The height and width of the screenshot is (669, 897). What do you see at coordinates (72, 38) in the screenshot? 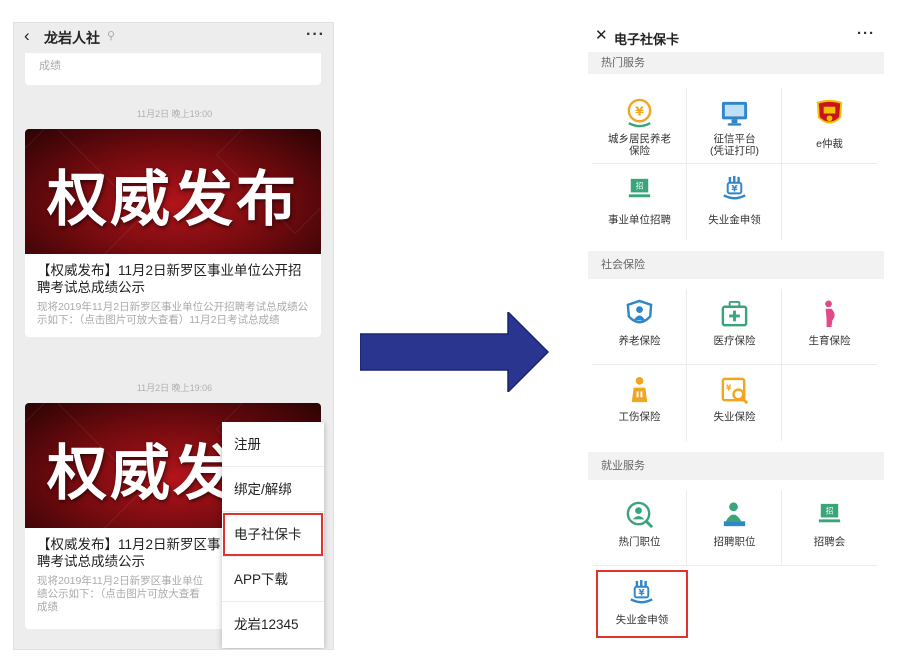
I see `account-title: 龙岩人社` at bounding box center [72, 38].